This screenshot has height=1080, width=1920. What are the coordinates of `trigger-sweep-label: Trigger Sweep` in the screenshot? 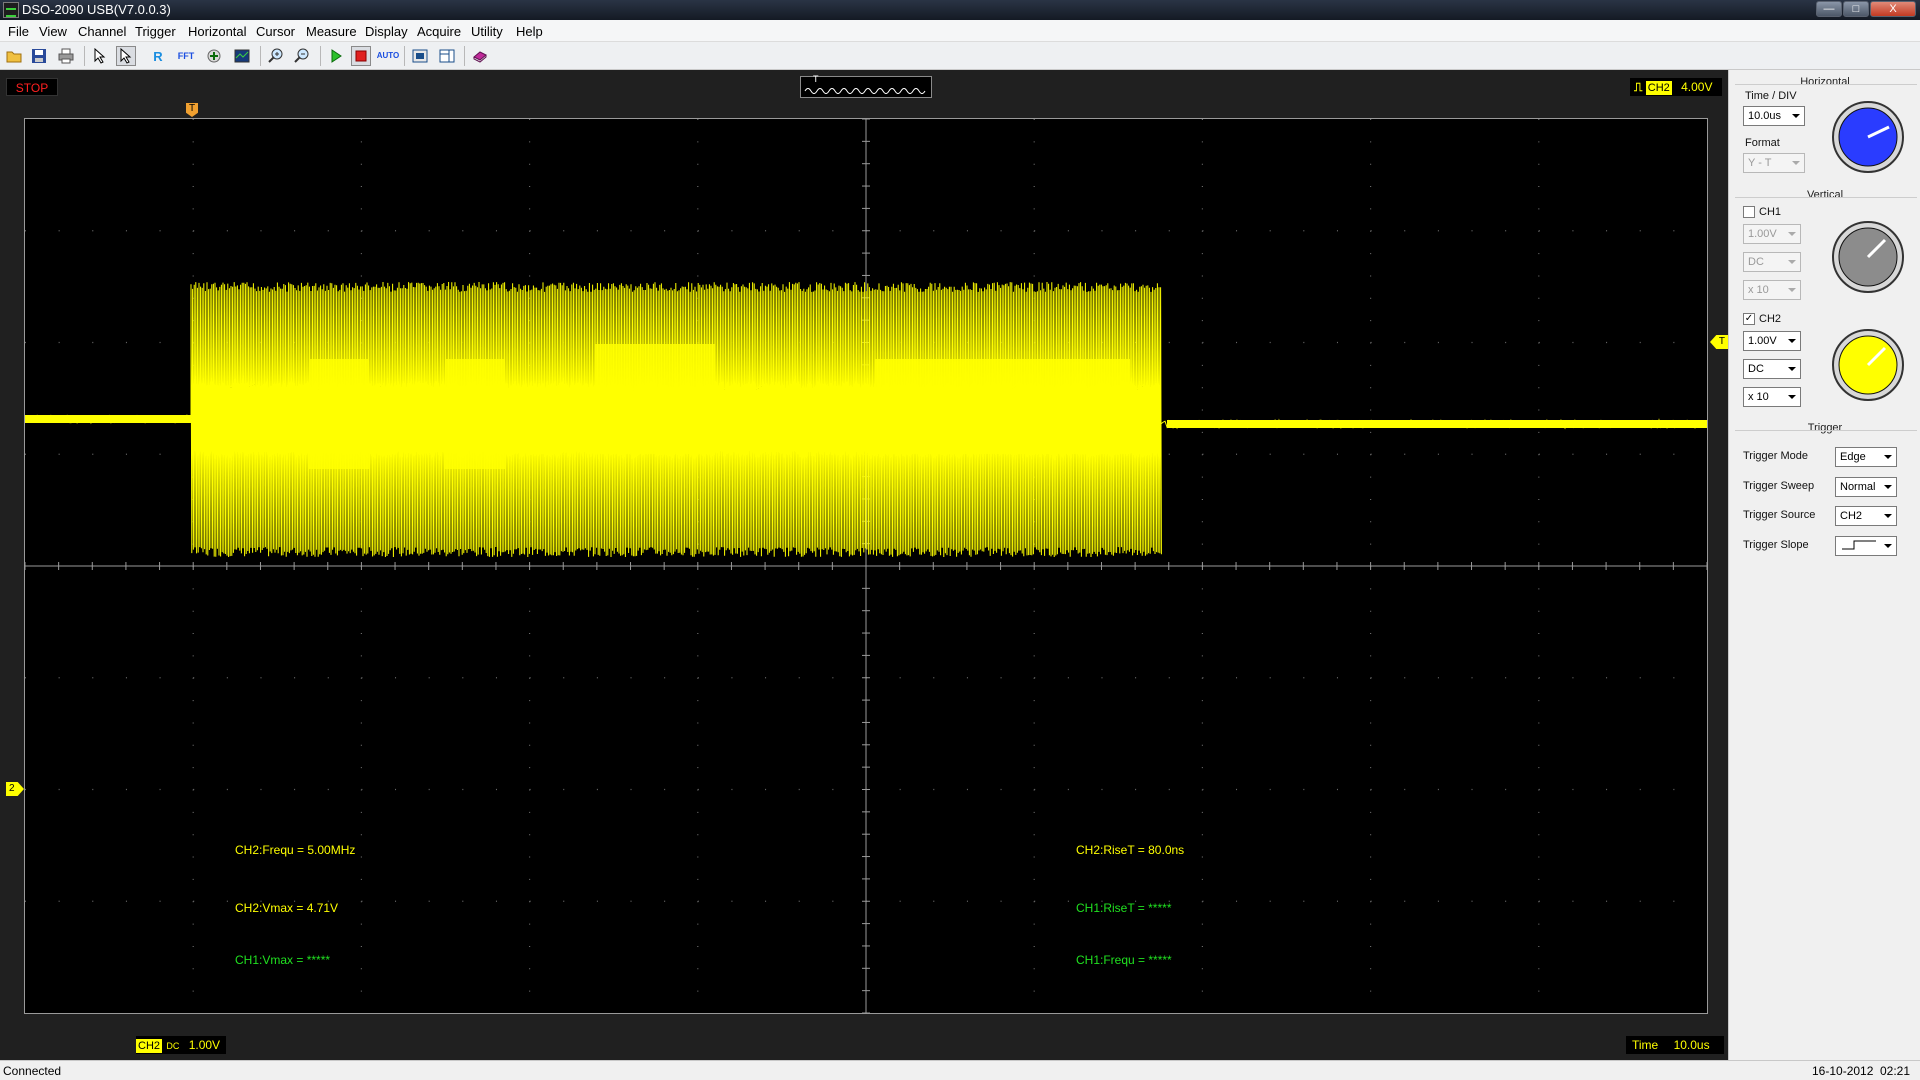 It's located at (1779, 486).